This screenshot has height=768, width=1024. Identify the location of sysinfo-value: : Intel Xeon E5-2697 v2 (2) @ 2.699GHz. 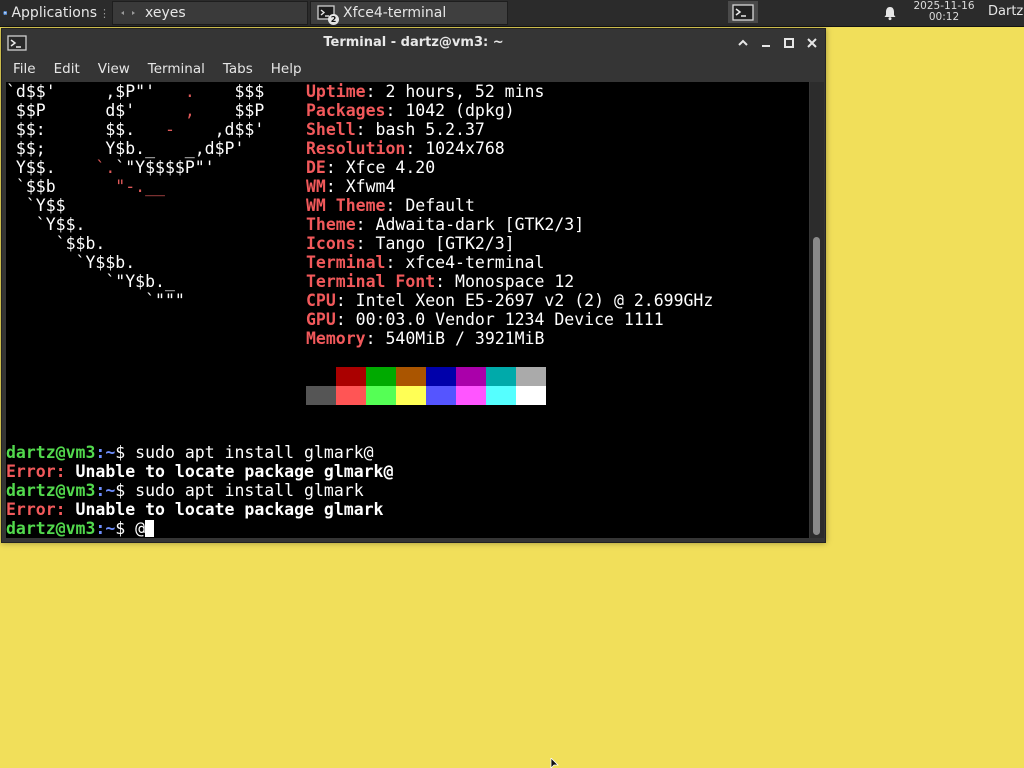
(524, 300).